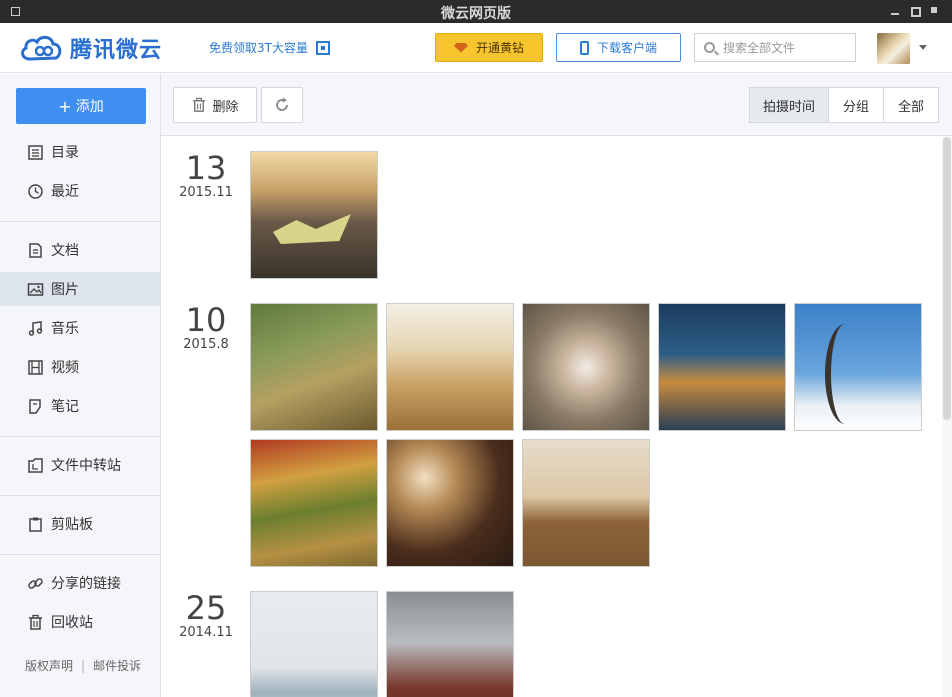 This screenshot has height=697, width=952. I want to click on sidebar-item-music: 音乐, so click(80, 328).